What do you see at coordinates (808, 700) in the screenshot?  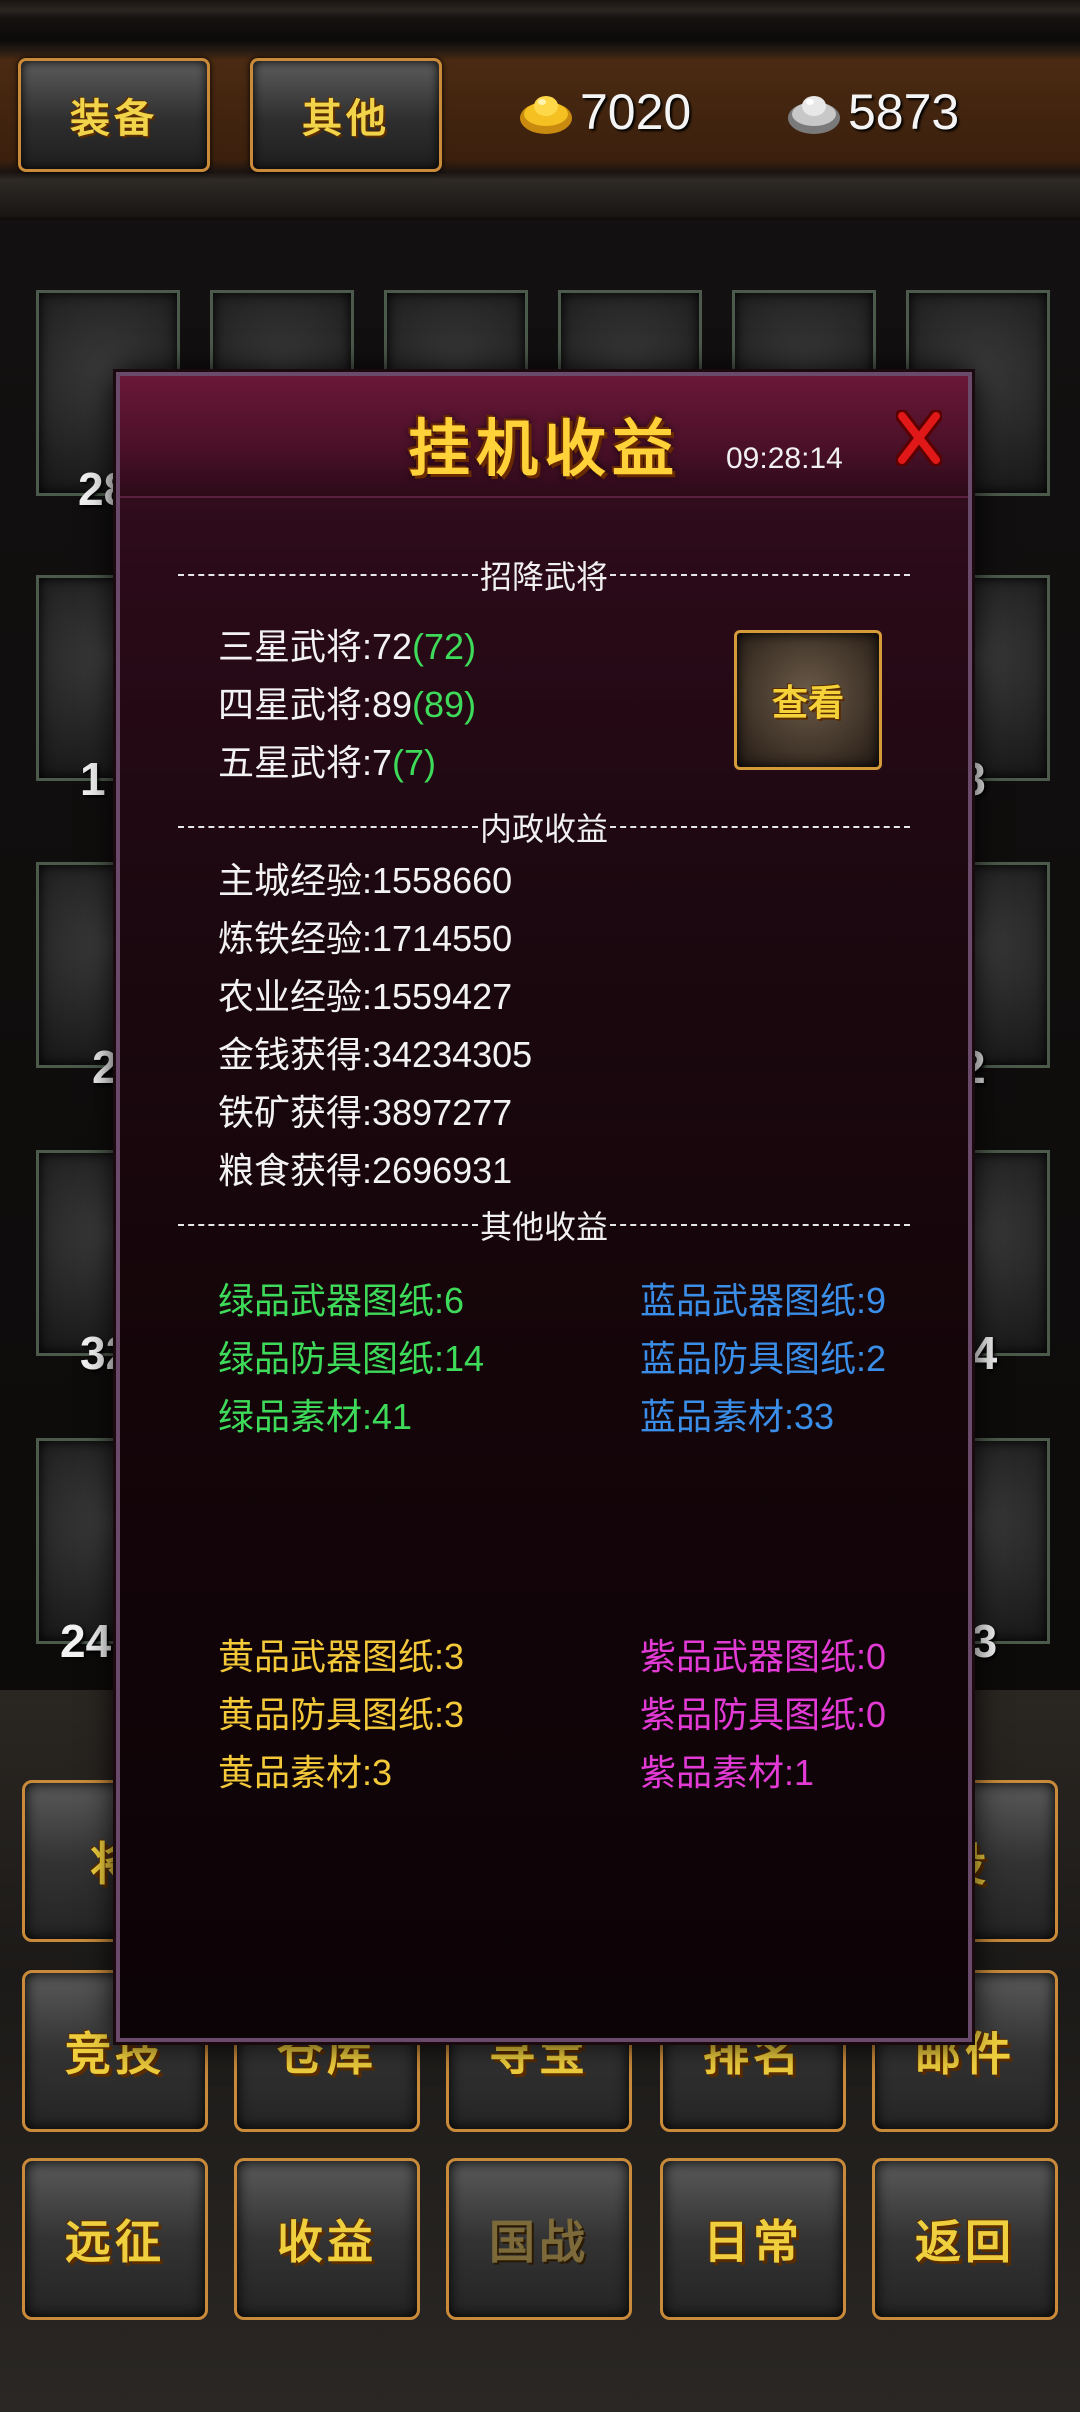 I see `view-button: 查看` at bounding box center [808, 700].